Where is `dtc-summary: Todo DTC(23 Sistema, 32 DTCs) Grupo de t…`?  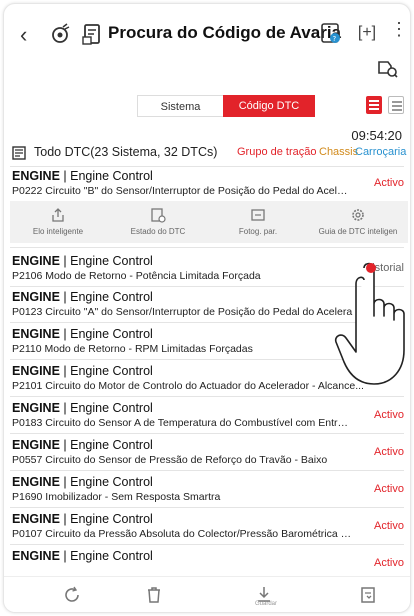 dtc-summary: Todo DTC(23 Sistema, 32 DTCs) Grupo de t… is located at coordinates (209, 154).